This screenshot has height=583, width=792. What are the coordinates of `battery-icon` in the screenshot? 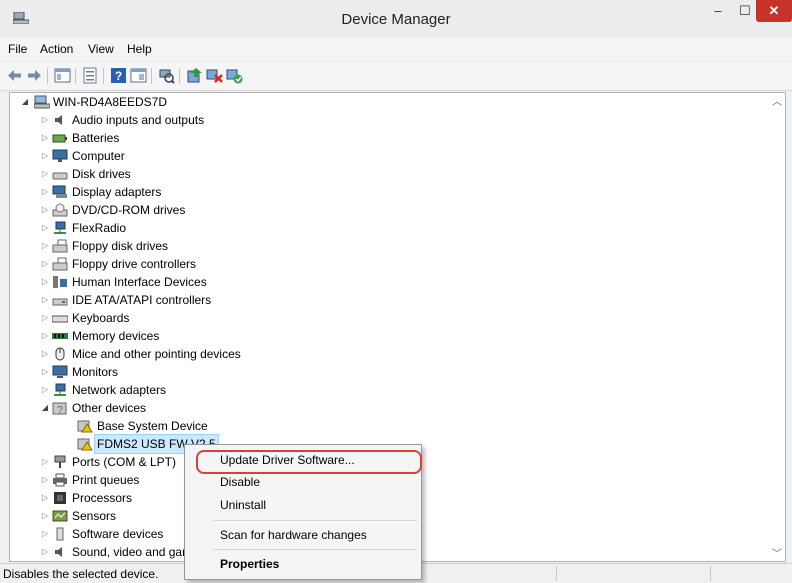 It's located at (59, 138).